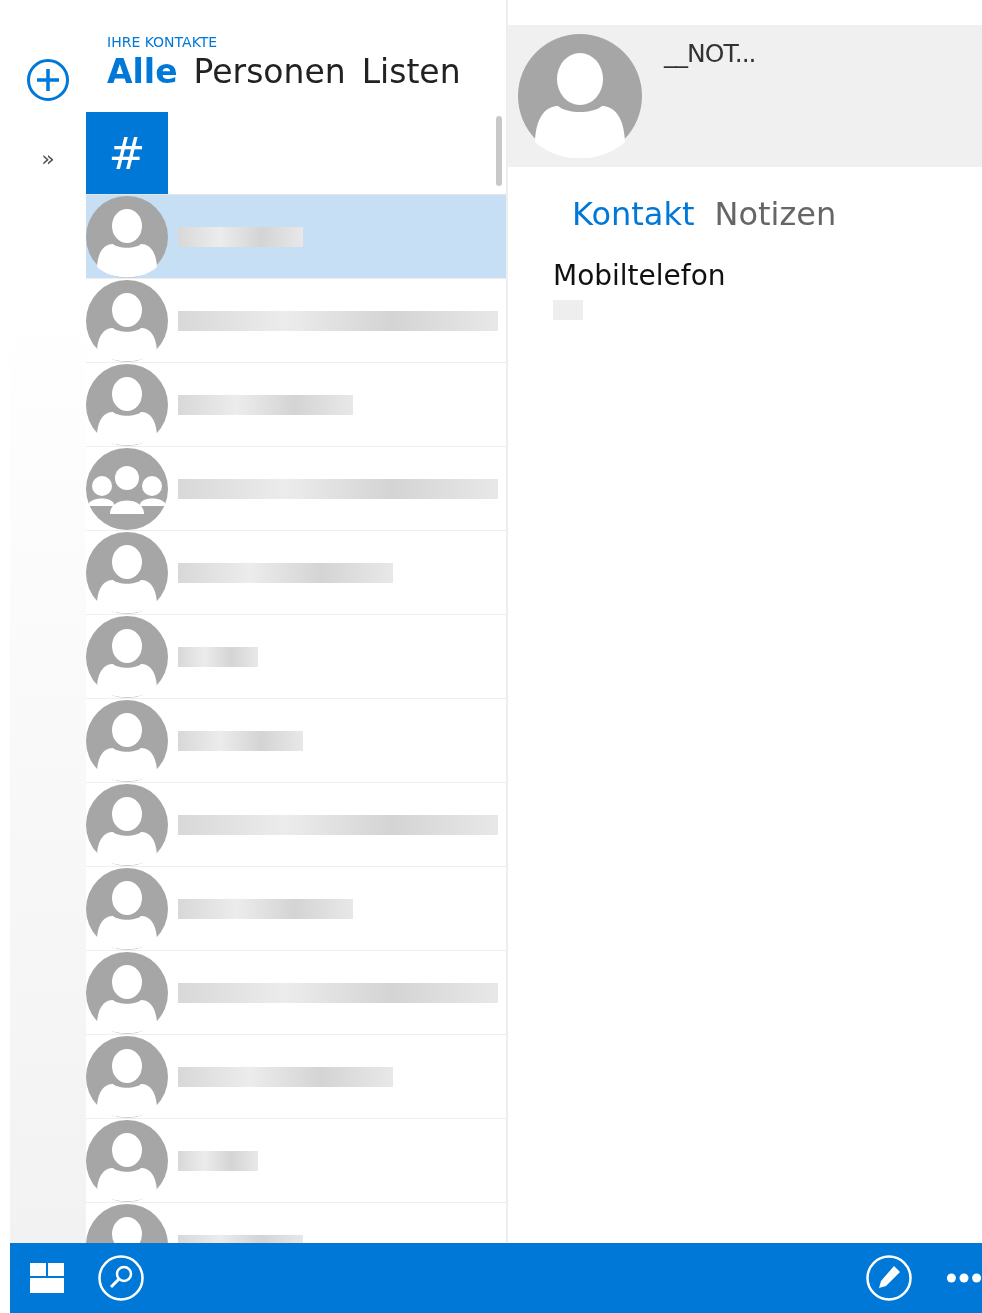 The height and width of the screenshot is (1313, 982). What do you see at coordinates (775, 214) in the screenshot?
I see `detail-tab: Notizen` at bounding box center [775, 214].